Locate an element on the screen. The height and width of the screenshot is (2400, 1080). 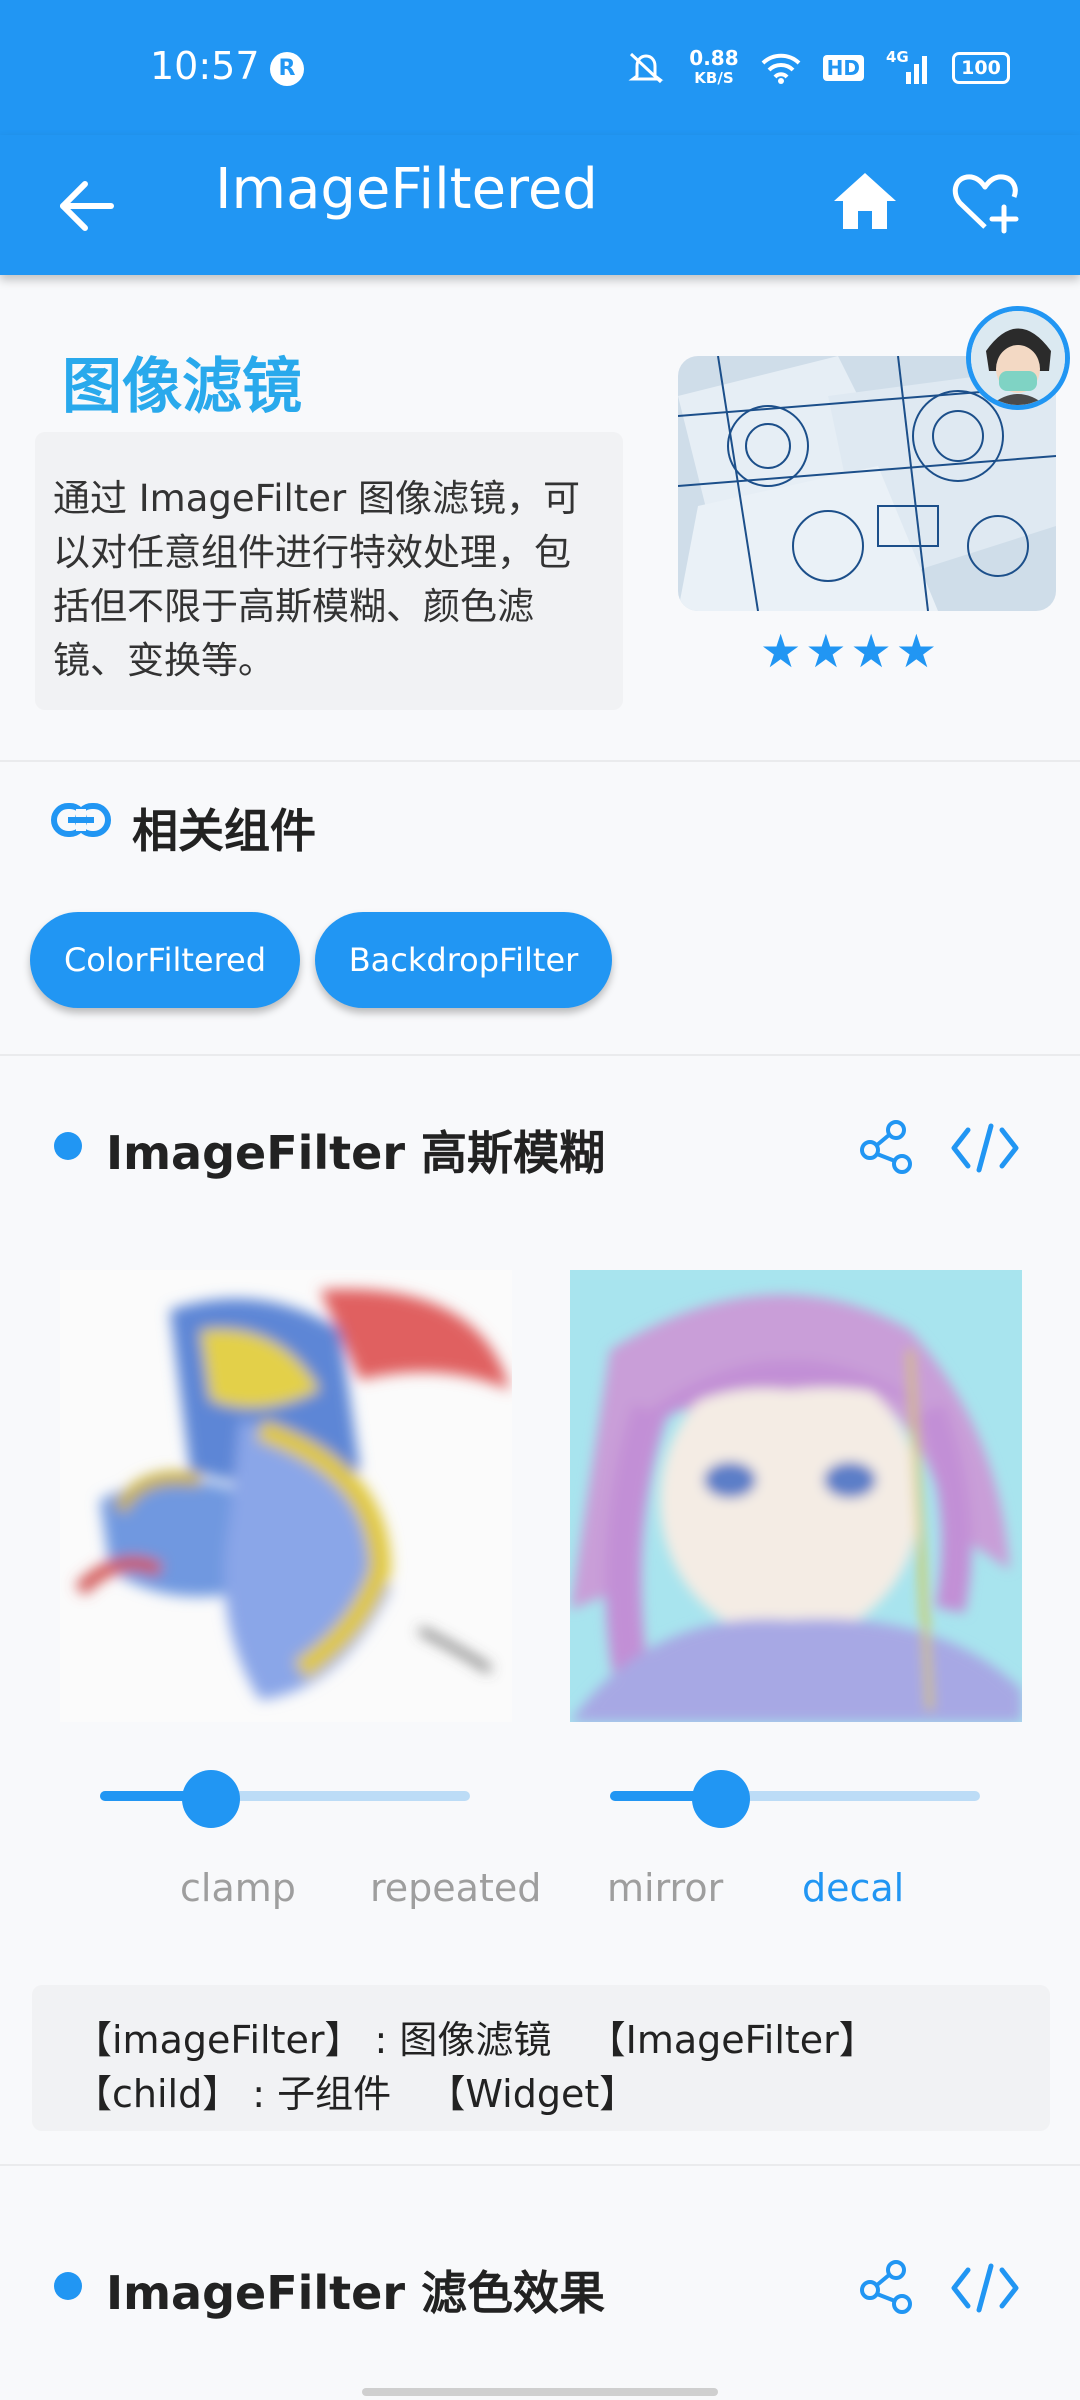
home-icon is located at coordinates (865, 202).